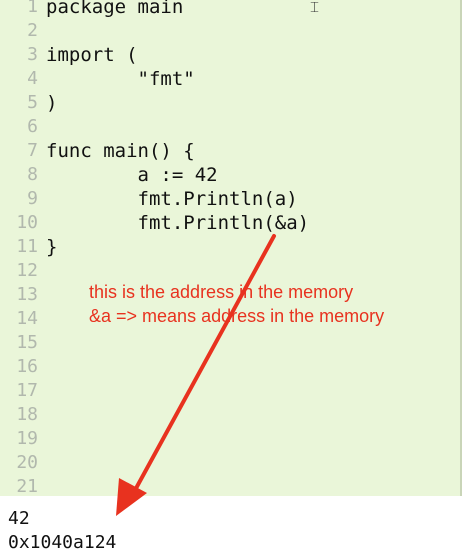 Image resolution: width=462 pixels, height=559 pixels. I want to click on line-number: 4, so click(32, 78).